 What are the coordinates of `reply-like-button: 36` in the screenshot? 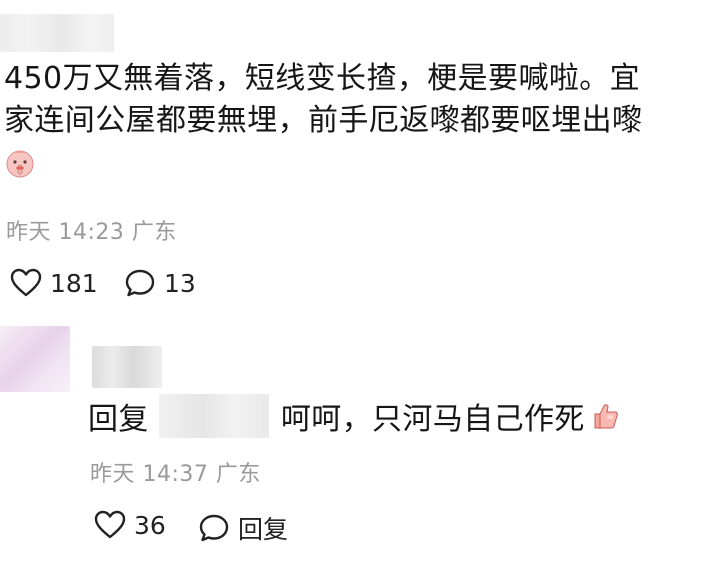 It's located at (130, 525).